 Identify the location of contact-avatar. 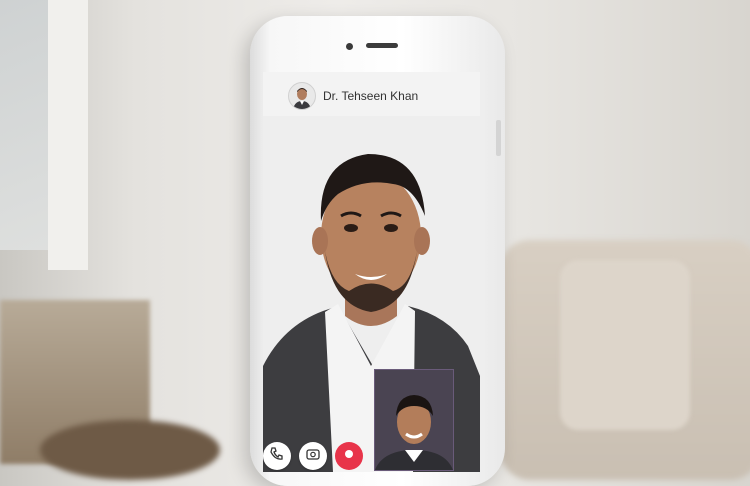
(302, 96).